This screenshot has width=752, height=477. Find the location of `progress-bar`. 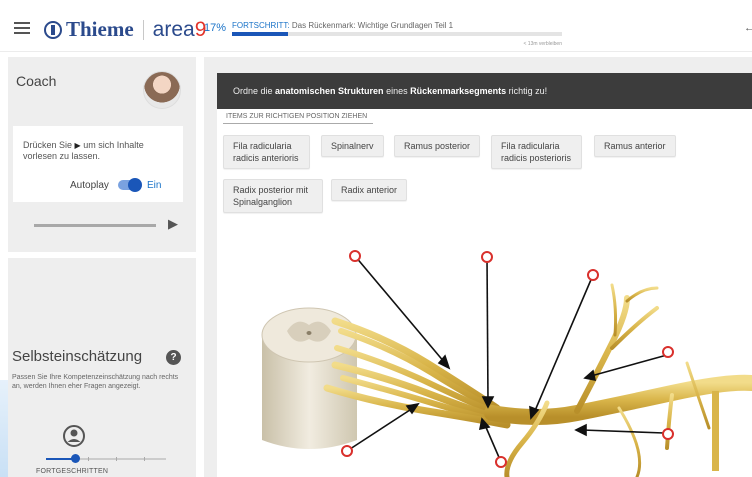

progress-bar is located at coordinates (397, 34).